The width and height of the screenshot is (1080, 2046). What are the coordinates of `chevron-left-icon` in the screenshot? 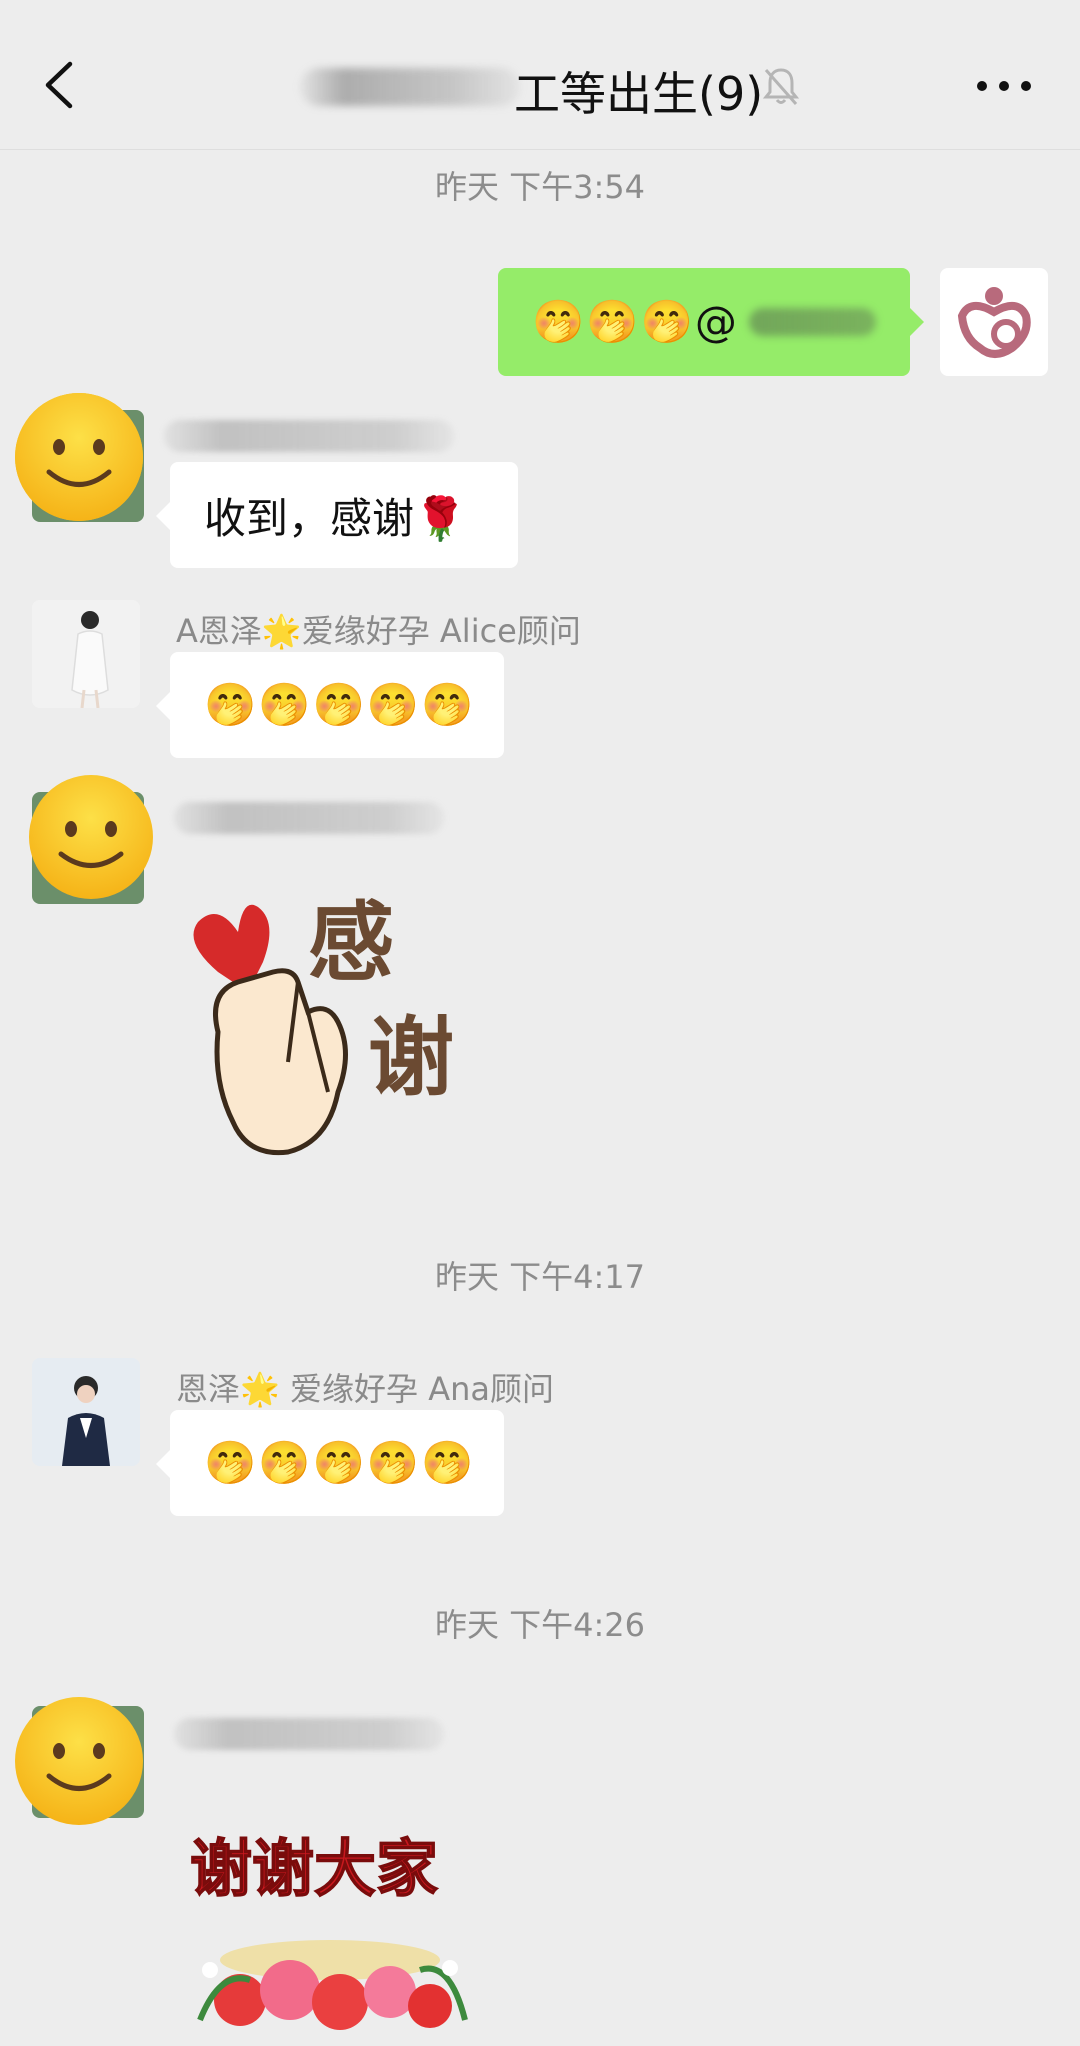 It's located at (60, 85).